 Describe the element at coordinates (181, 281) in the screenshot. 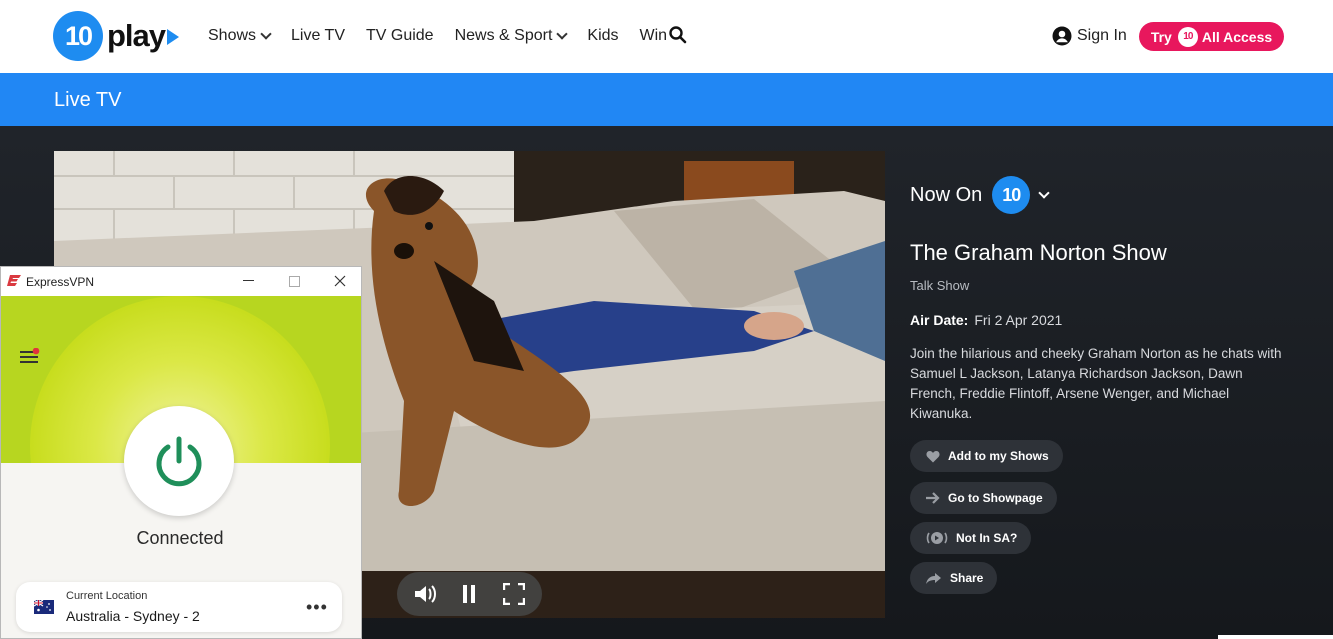

I see `vpn-titlebar: ExpressVPN` at that location.